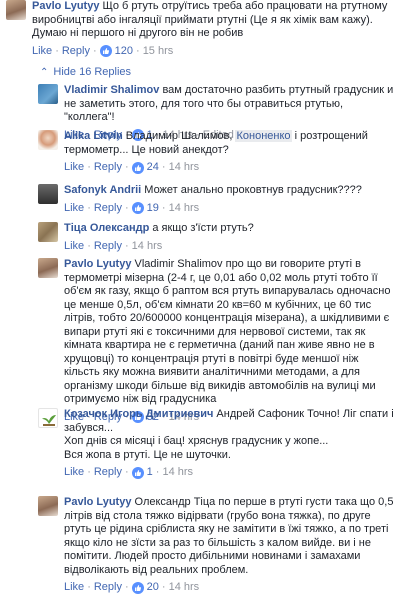  I want to click on plant-logo-icon, so click(49, 420).